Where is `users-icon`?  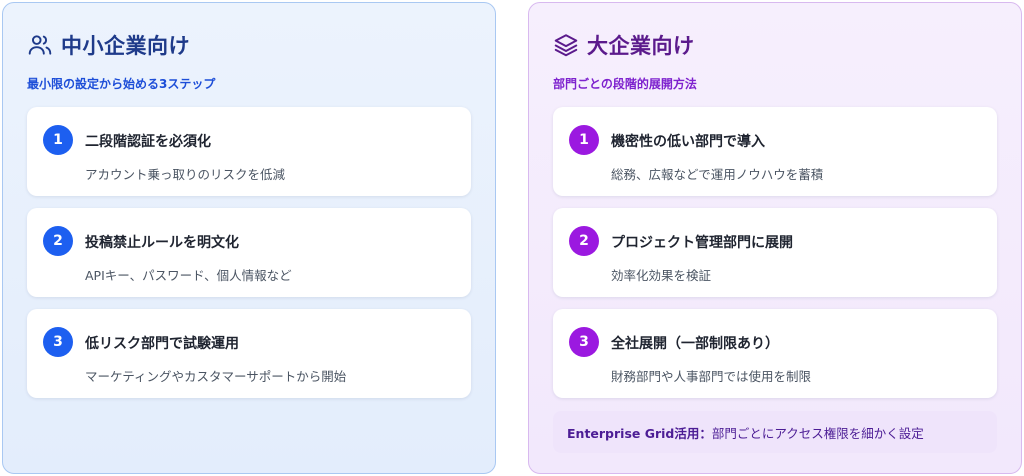 users-icon is located at coordinates (40, 45).